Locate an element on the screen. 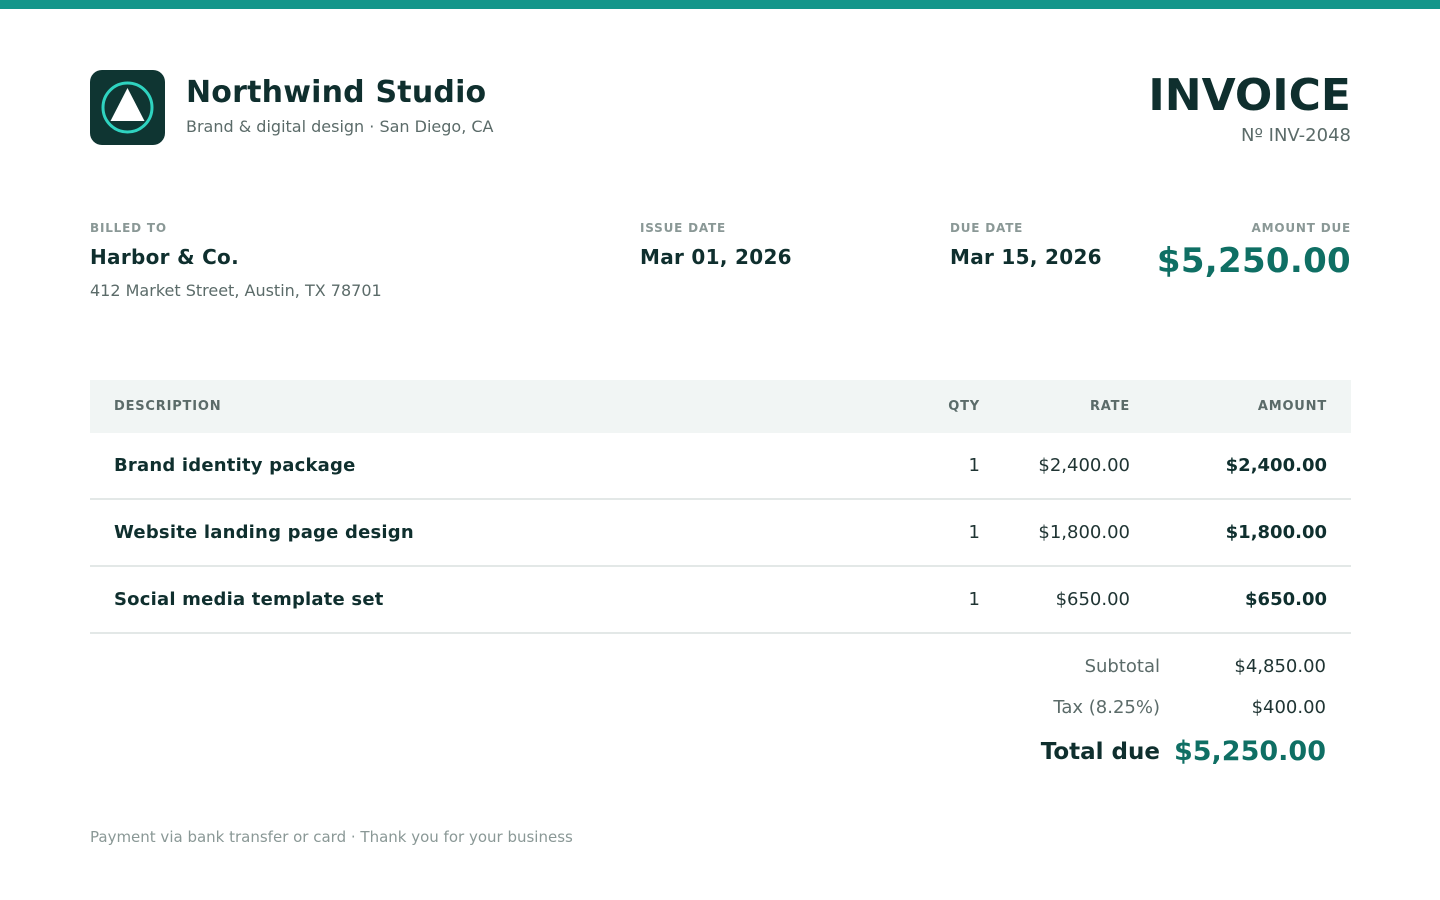 The width and height of the screenshot is (1440, 900). client-address: 412 Market Street, Austin, TX 78701 is located at coordinates (236, 290).